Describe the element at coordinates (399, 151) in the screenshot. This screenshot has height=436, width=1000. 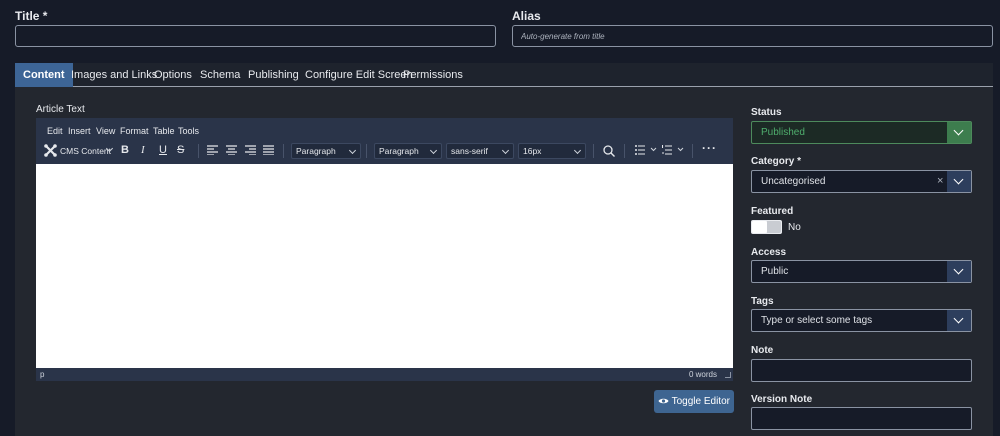
I see `block-select-value: Paragraph` at that location.